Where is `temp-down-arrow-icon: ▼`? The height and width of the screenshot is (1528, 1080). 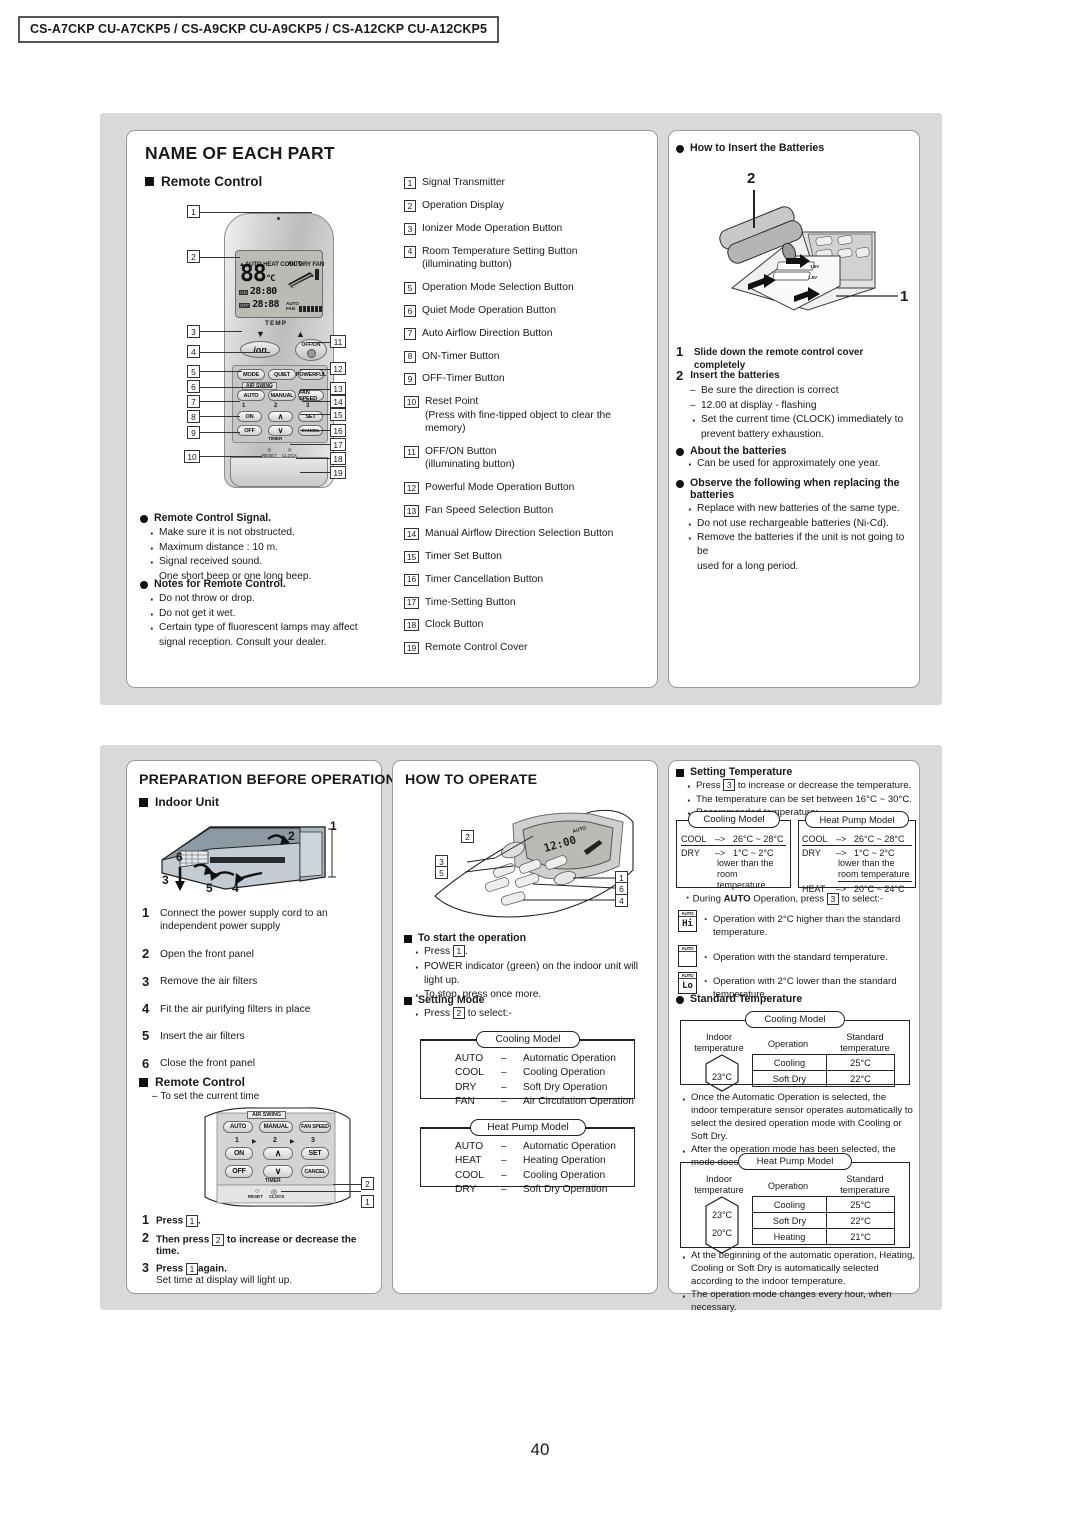
temp-down-arrow-icon: ▼ is located at coordinates (260, 334).